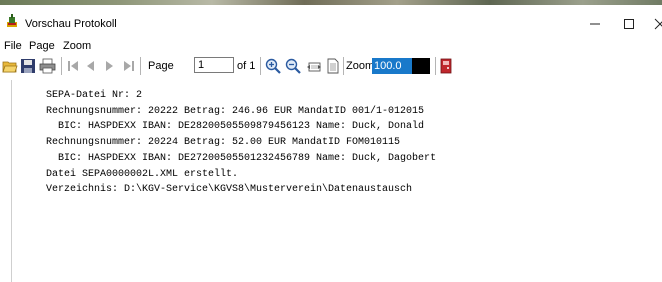  I want to click on toolbar: Page of 1 Zoom, so click(331, 66).